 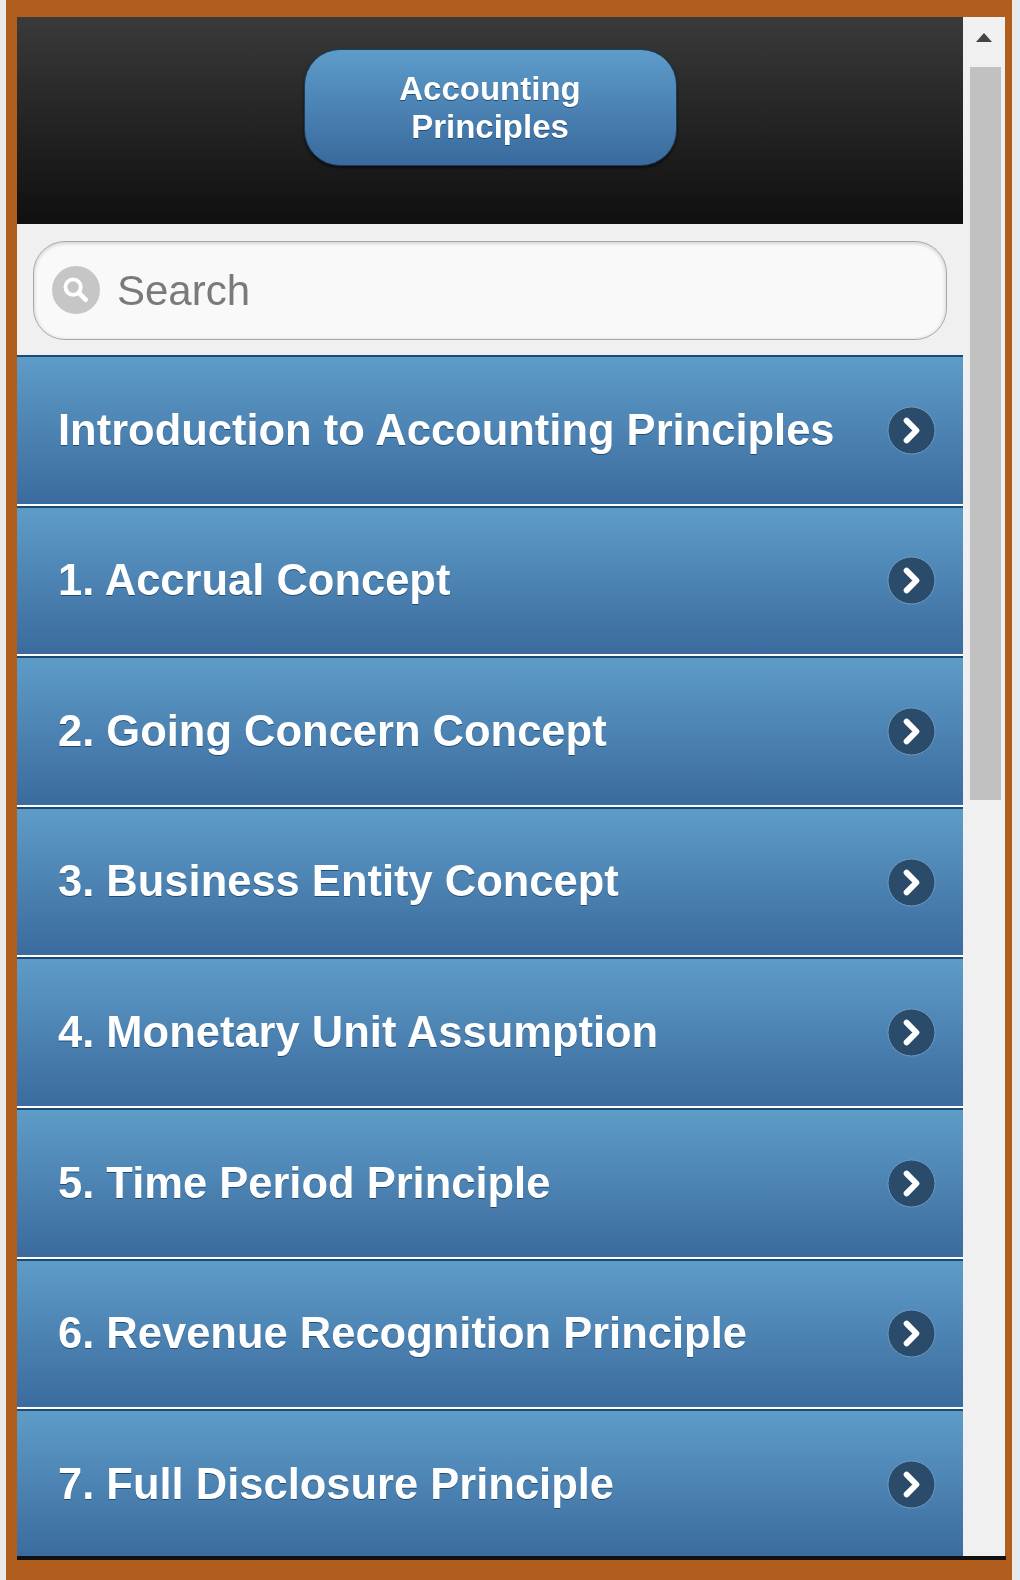 What do you see at coordinates (490, 429) in the screenshot?
I see `topic-list-item: Introduction to Accounting Principles` at bounding box center [490, 429].